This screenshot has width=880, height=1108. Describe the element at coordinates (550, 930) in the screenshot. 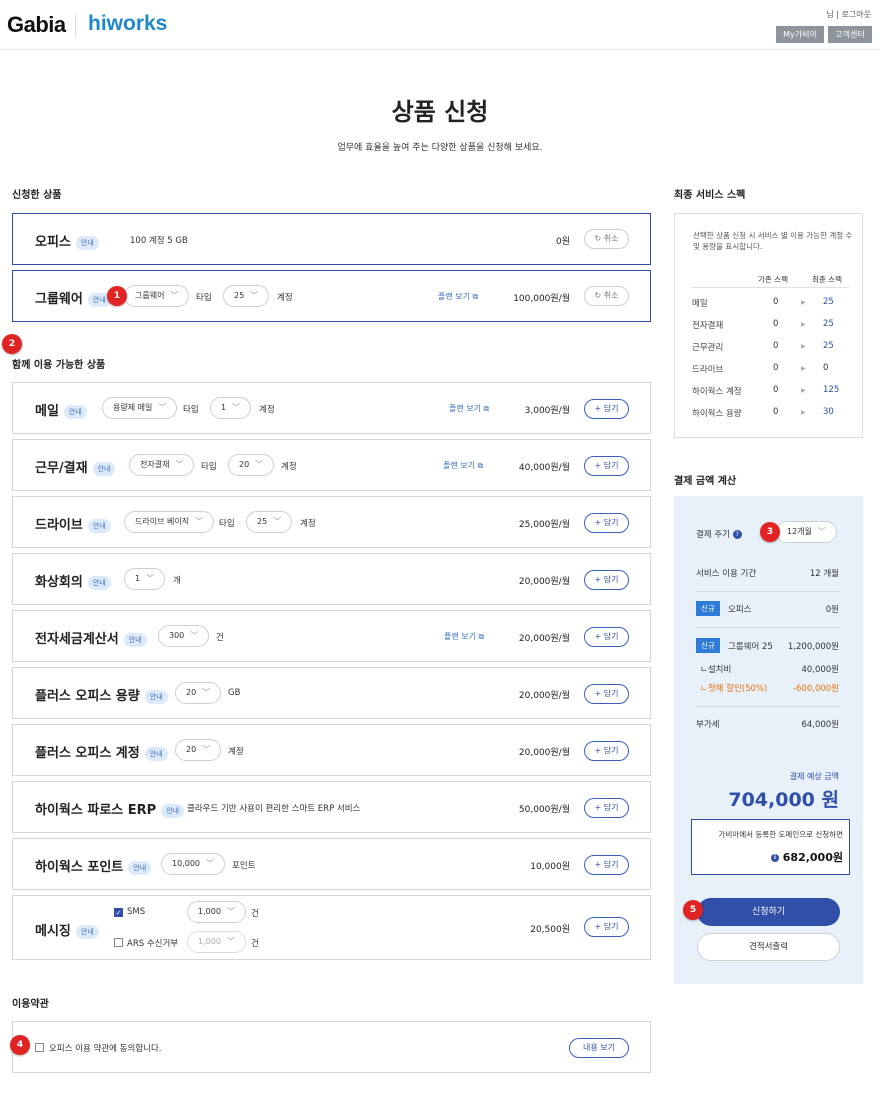

I see `messaging-price: 20,500원` at that location.